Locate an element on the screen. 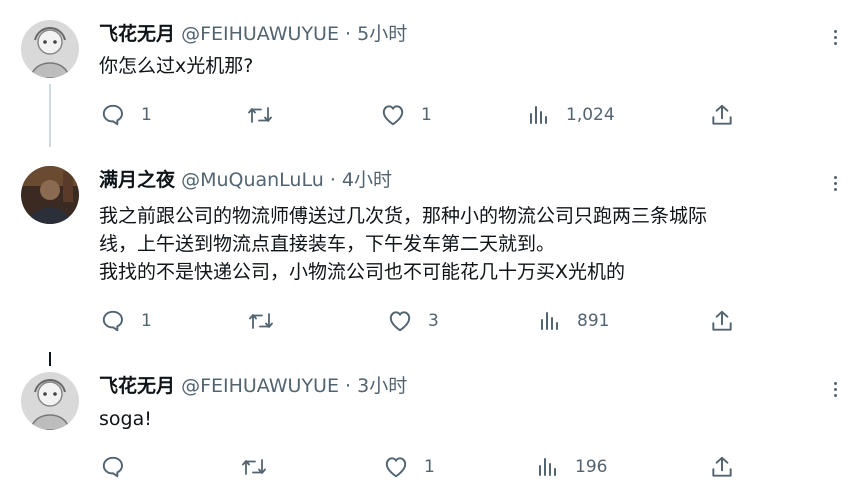 This screenshot has width=852, height=486. like-button: 3 is located at coordinates (413, 321).